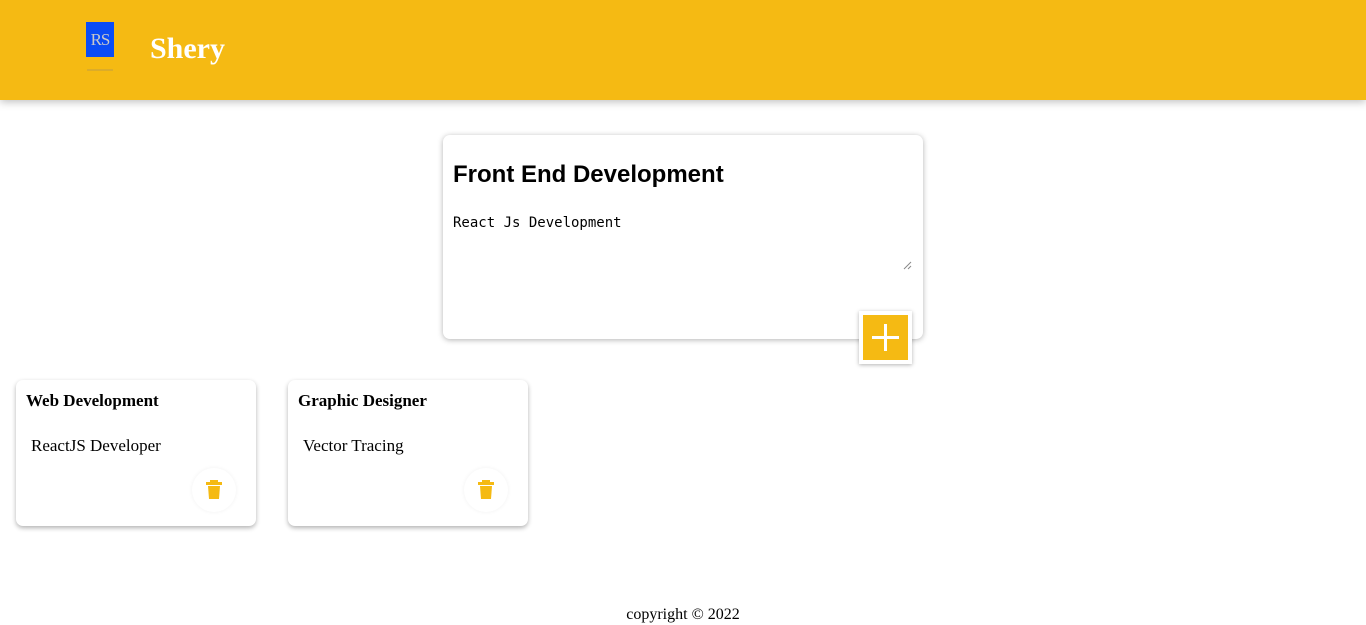 This screenshot has height=625, width=1366. I want to click on note-content: ReactJS Developer, so click(96, 445).